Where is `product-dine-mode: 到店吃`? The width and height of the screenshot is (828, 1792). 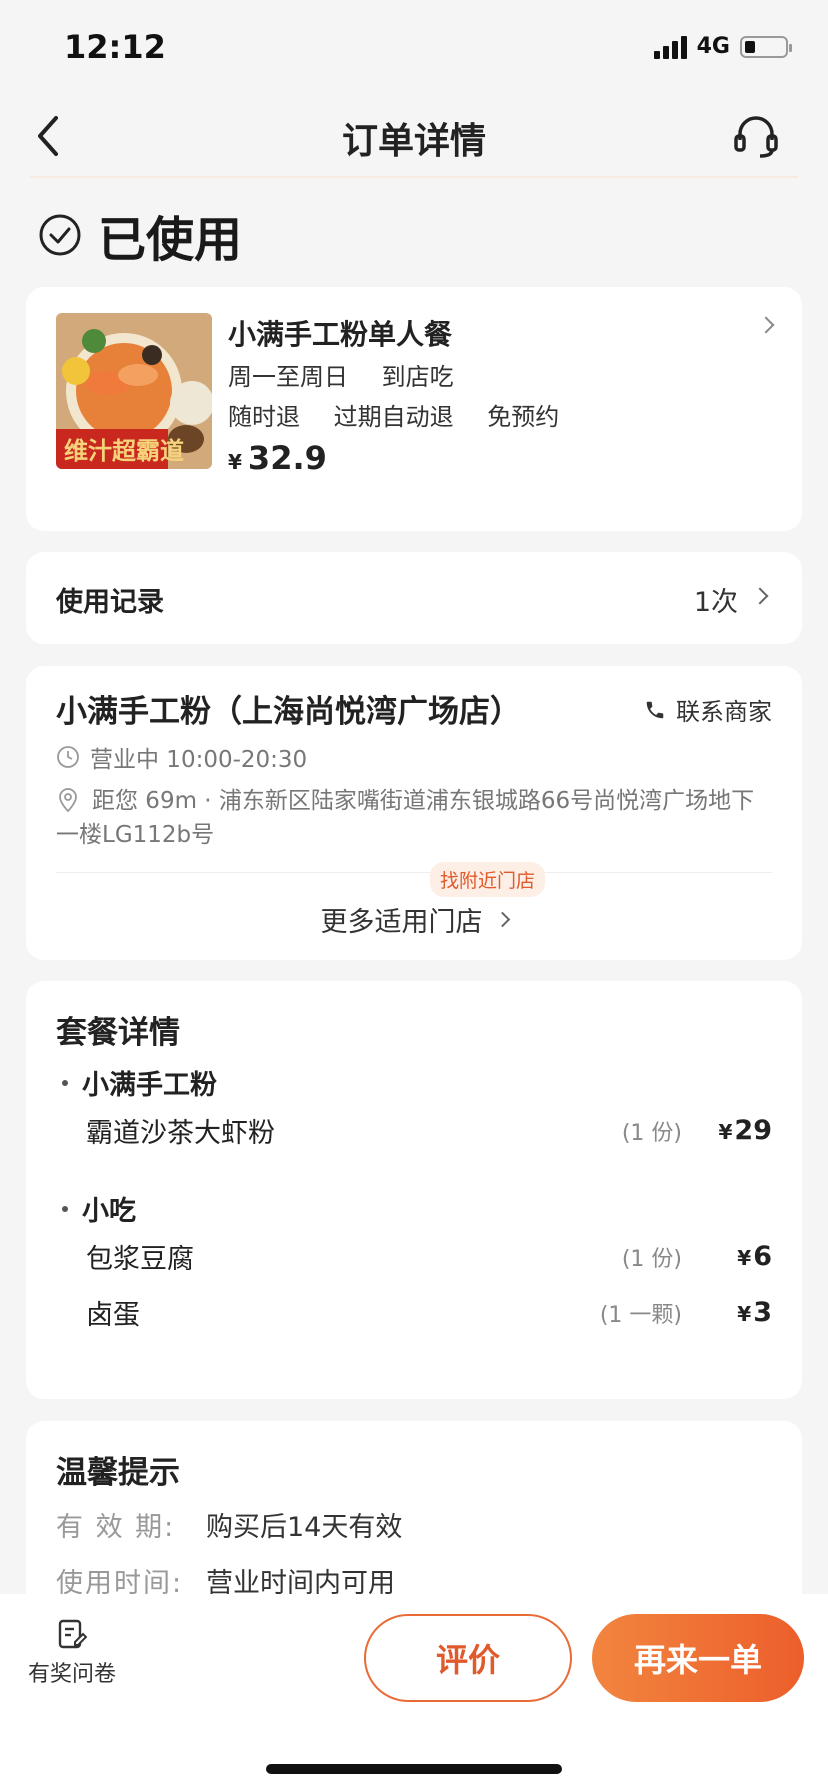 product-dine-mode: 到店吃 is located at coordinates (417, 377).